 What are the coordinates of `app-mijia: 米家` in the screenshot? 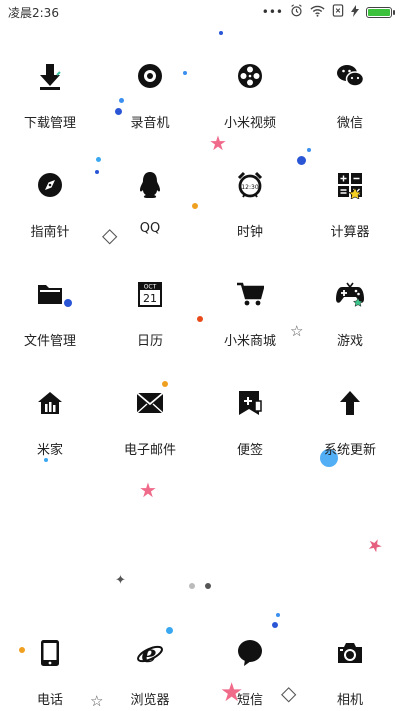 It's located at (50, 421).